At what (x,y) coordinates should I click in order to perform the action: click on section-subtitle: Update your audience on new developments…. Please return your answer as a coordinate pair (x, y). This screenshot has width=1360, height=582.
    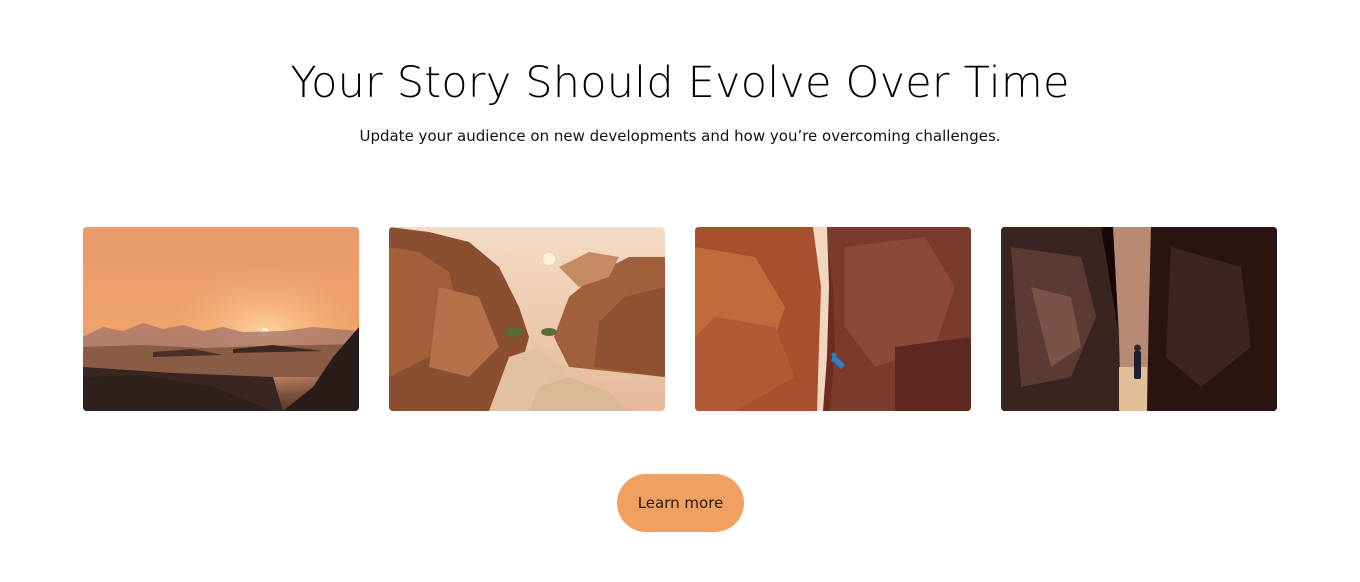
    Looking at the image, I should click on (680, 136).